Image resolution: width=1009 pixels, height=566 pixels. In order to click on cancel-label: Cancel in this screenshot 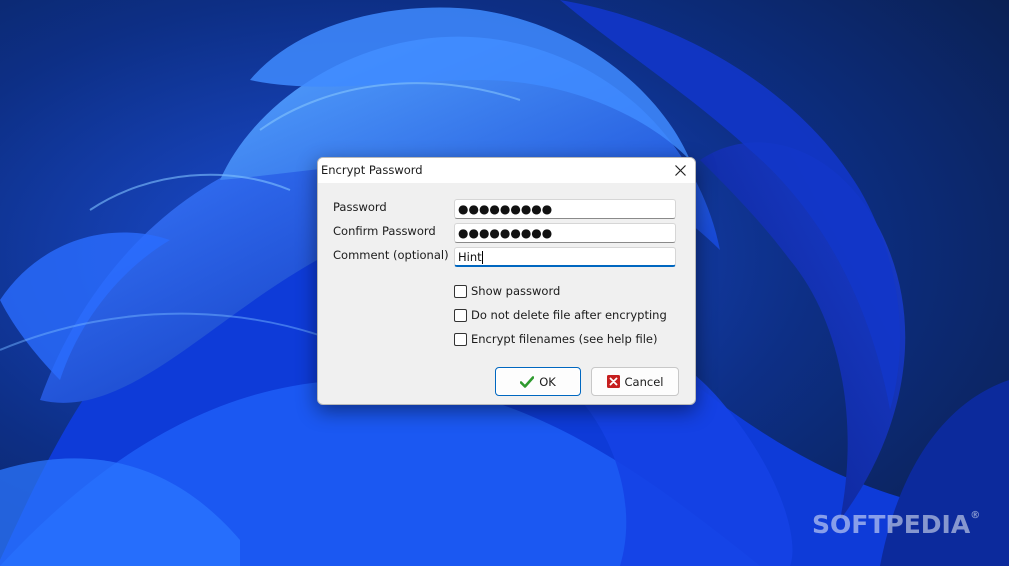, I will do `click(644, 381)`.